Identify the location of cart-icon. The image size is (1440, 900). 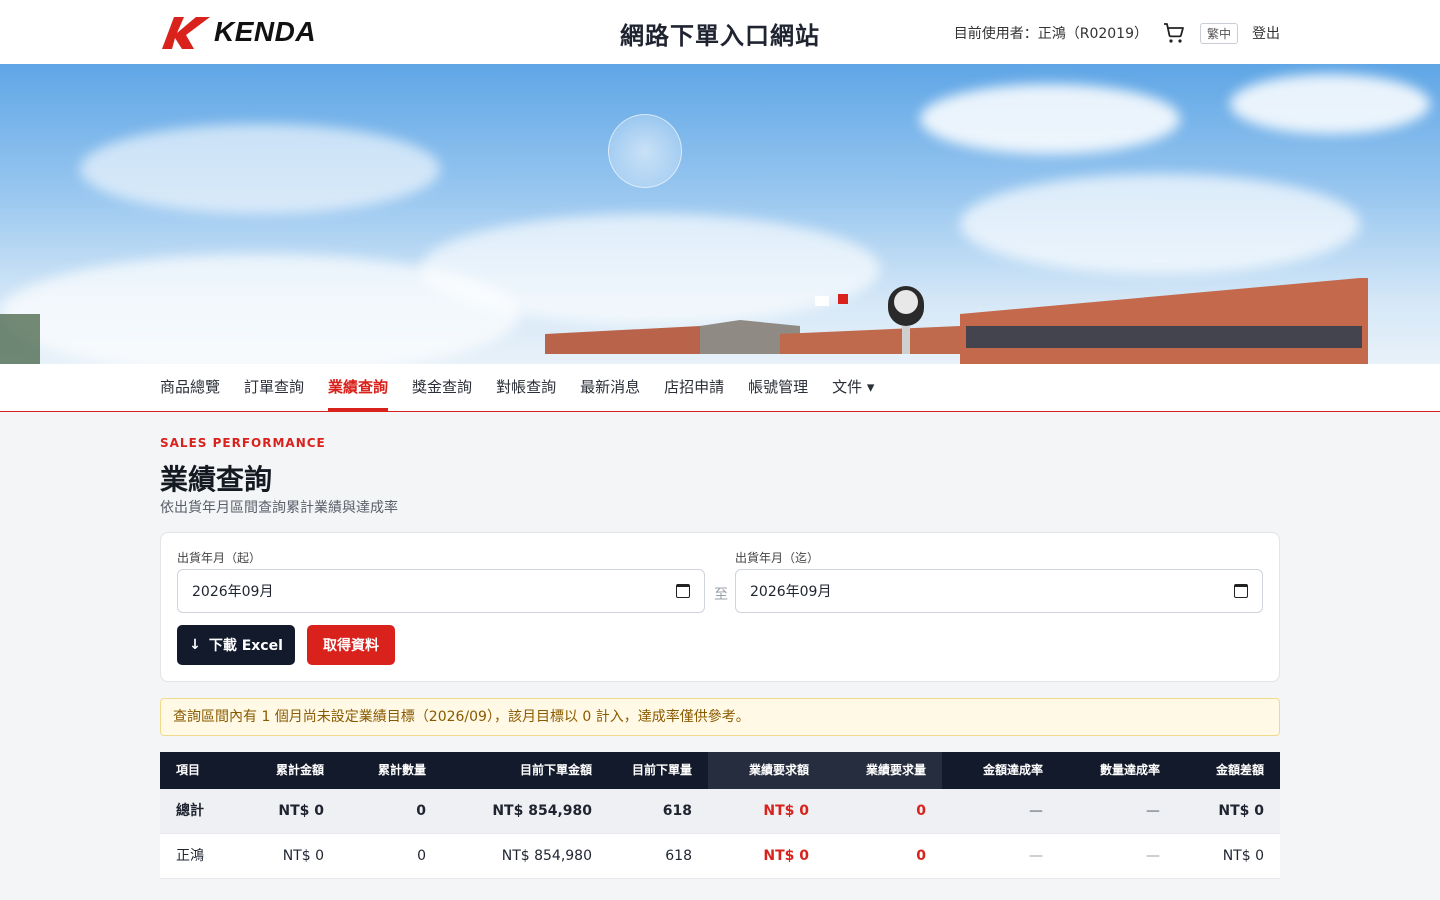
(1174, 33).